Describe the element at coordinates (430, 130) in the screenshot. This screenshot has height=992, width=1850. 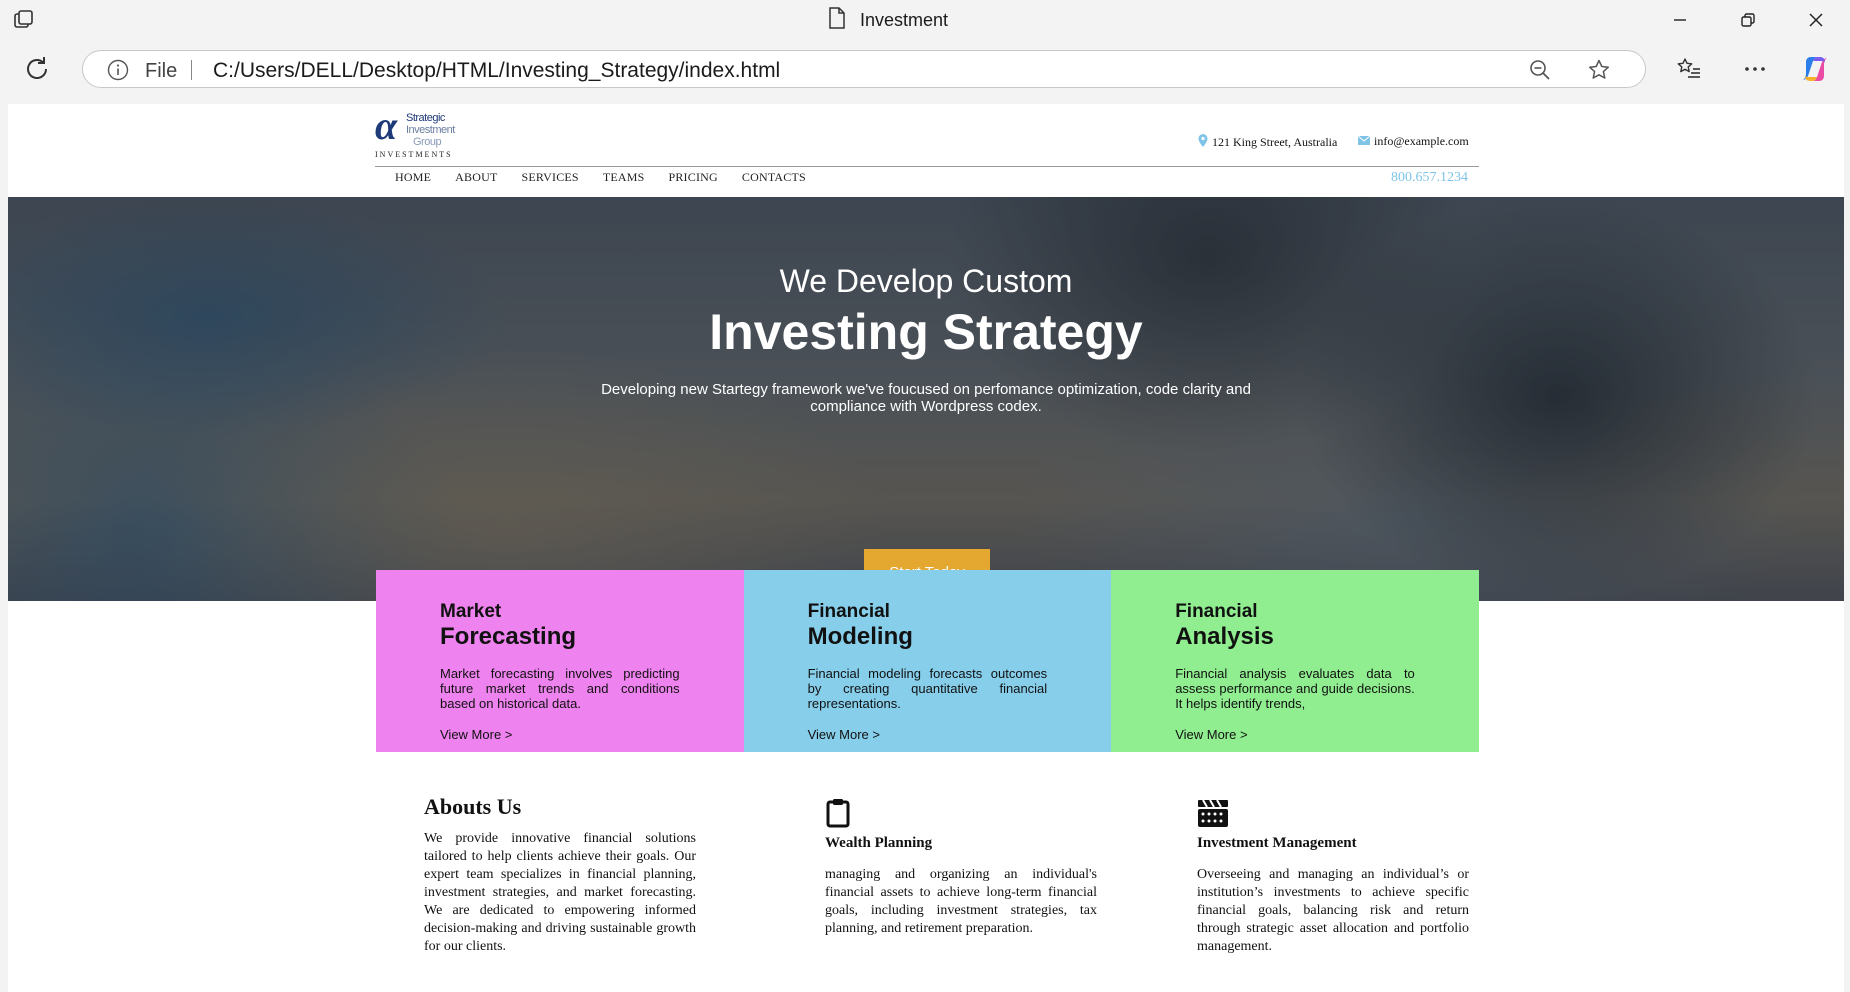
I see `logo-line-2: Investment` at that location.